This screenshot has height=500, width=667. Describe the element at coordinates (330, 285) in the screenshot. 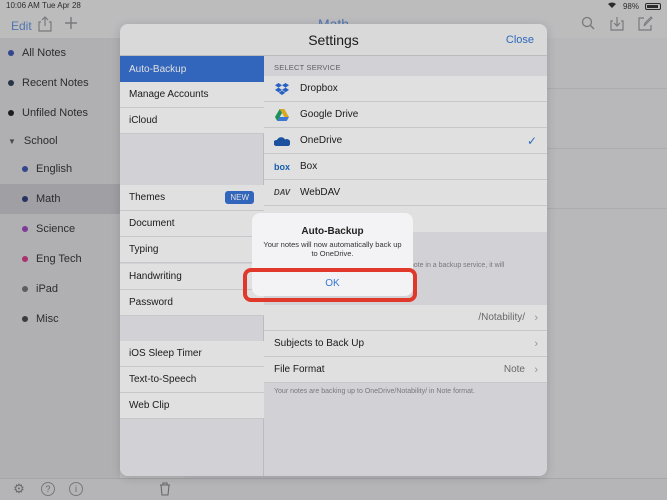

I see `ok-highlight-annotation` at that location.